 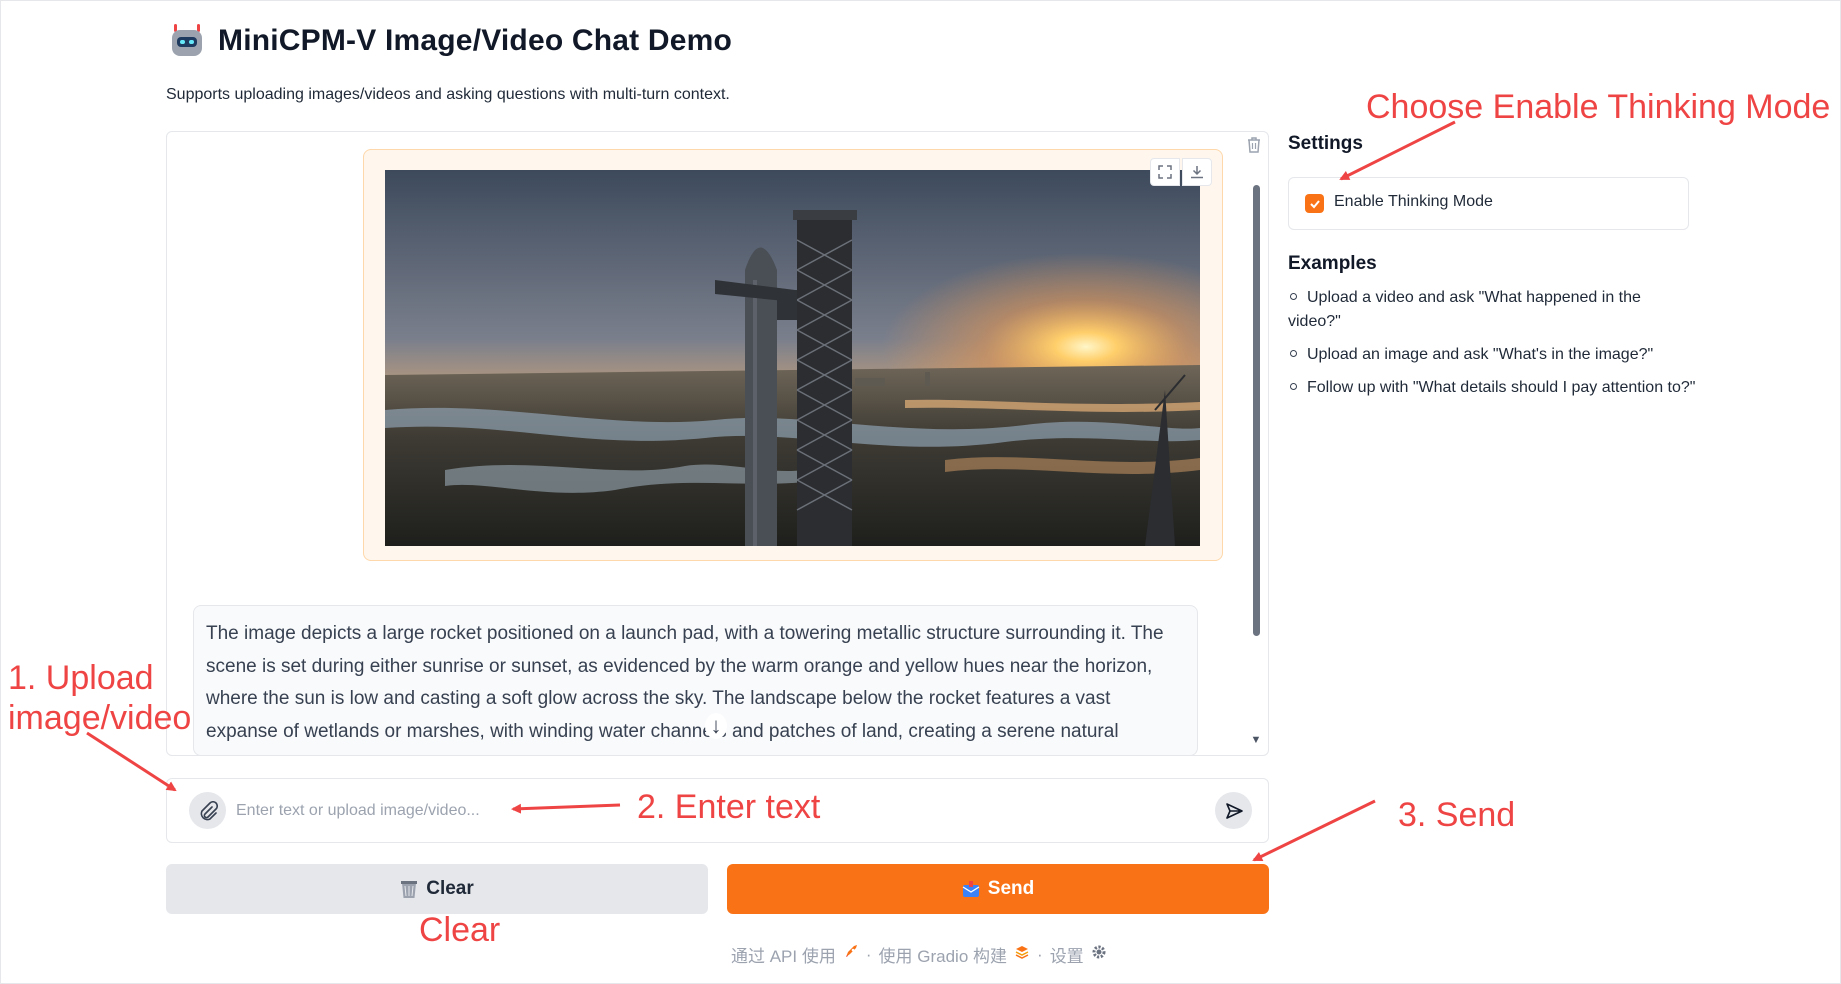 What do you see at coordinates (729, 807) in the screenshot?
I see `annotation-enter-text: 2. Enter text` at bounding box center [729, 807].